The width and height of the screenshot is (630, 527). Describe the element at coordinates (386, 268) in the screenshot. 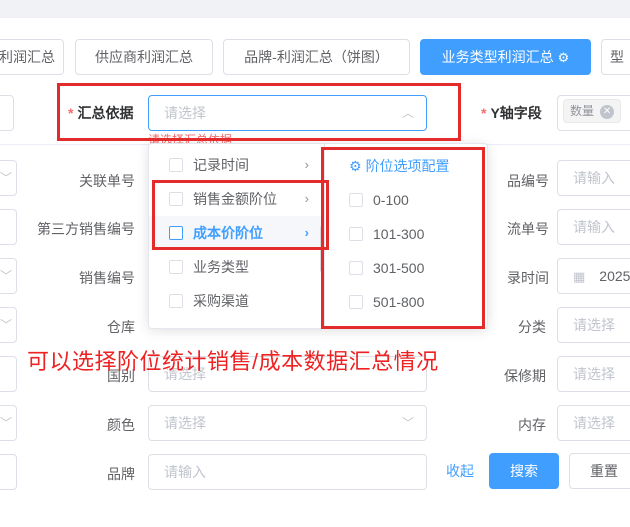

I see `tier-option: 301-500` at that location.